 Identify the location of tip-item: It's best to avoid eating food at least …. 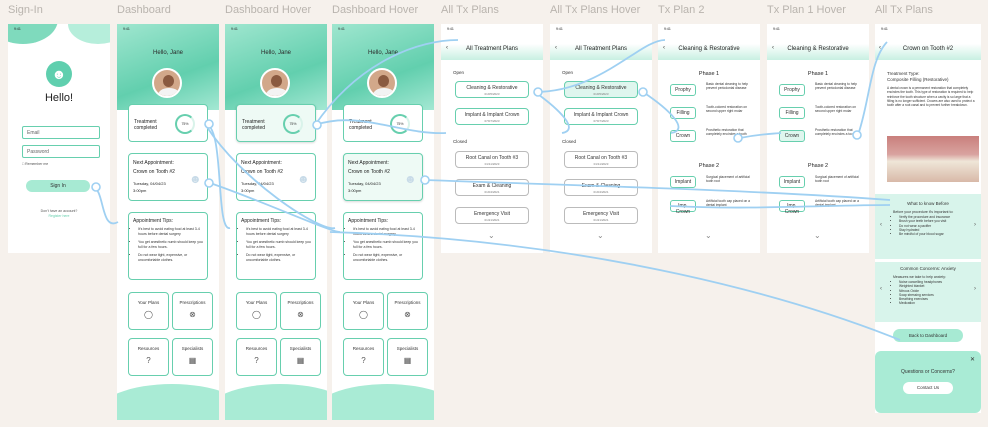
(385, 232).